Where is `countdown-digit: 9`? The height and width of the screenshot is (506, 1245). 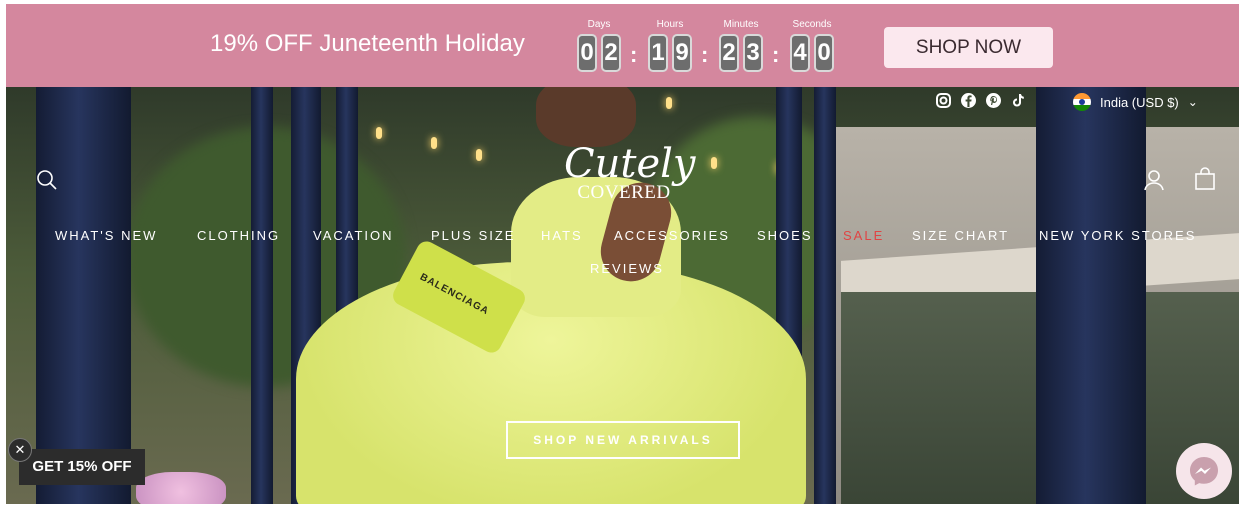 countdown-digit: 9 is located at coordinates (682, 53).